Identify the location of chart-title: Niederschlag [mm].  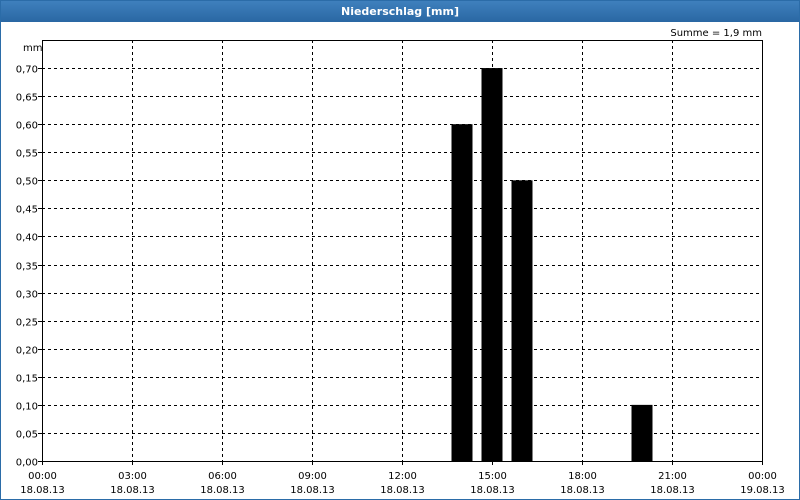
(400, 11).